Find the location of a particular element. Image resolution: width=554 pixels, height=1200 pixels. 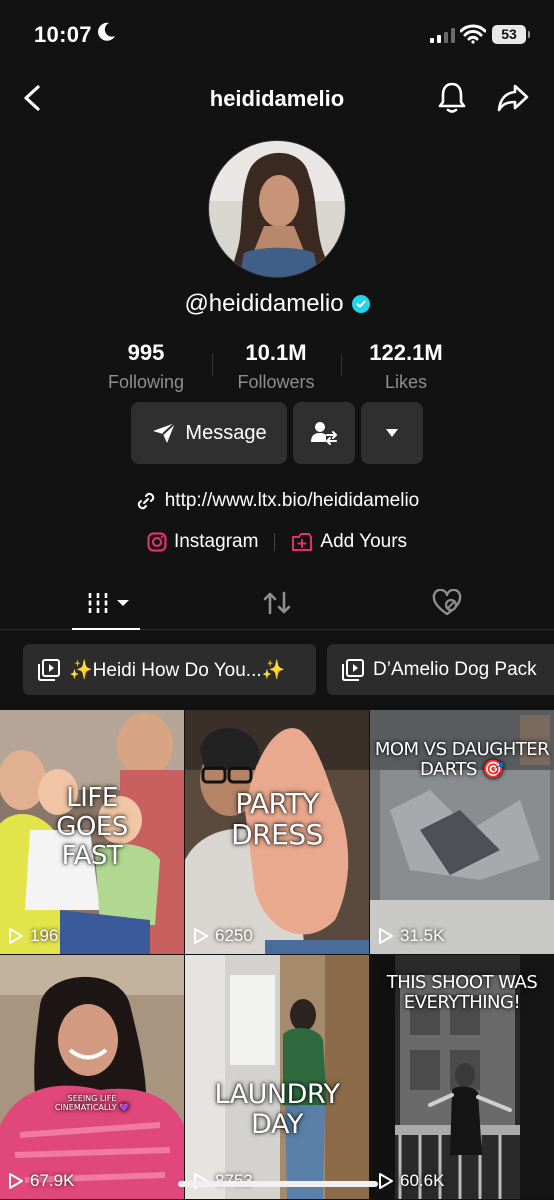

repost-icon is located at coordinates (277, 603).